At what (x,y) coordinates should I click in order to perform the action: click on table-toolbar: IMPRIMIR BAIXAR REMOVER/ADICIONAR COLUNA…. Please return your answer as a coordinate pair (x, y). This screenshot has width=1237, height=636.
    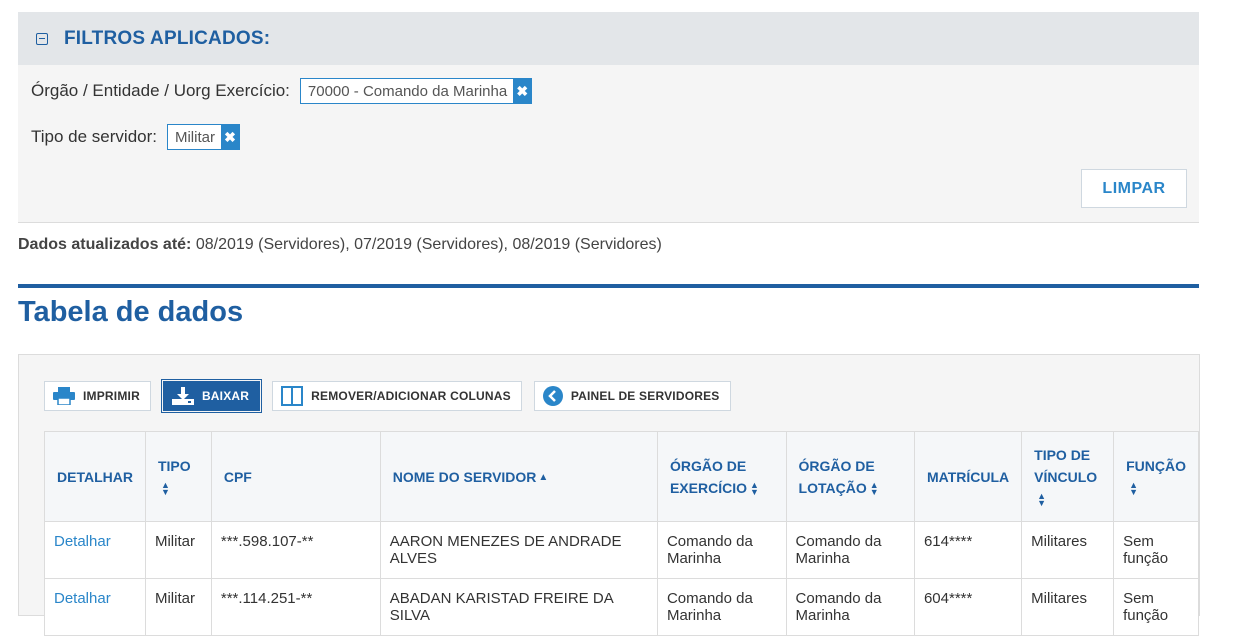
    Looking at the image, I should click on (387, 396).